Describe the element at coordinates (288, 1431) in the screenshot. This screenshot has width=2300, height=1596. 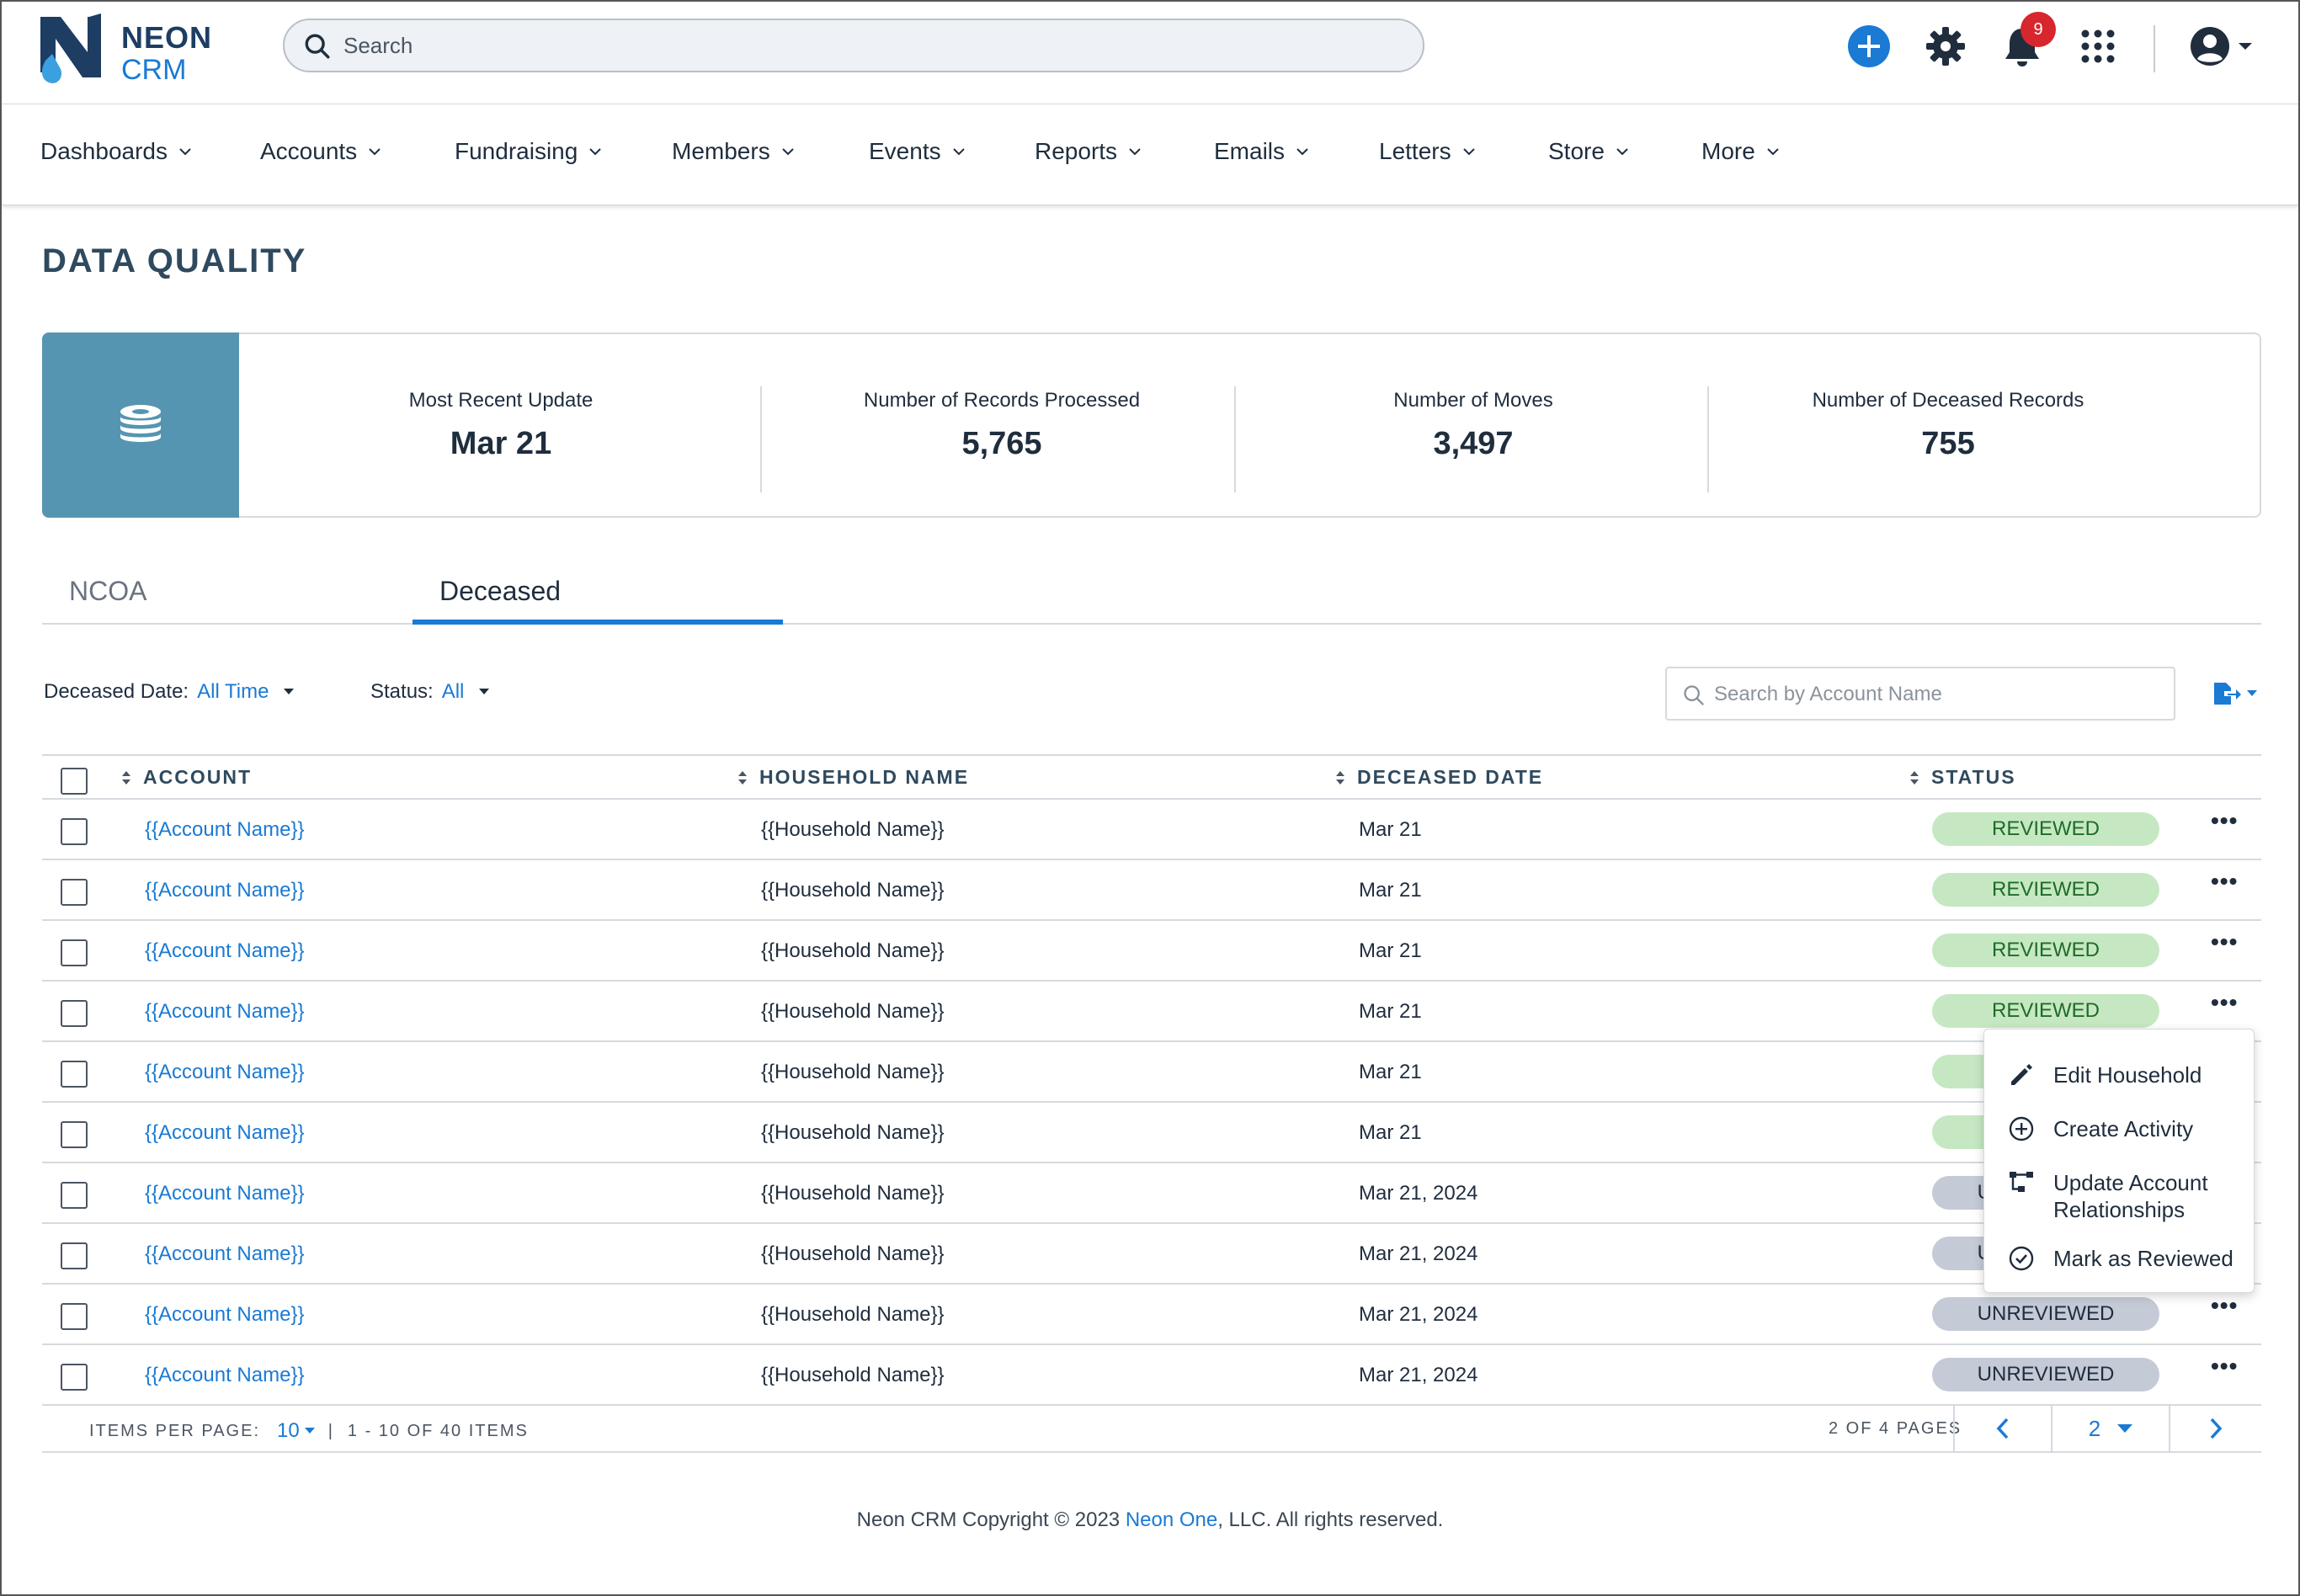
I see `items-per-page-select: 10` at that location.